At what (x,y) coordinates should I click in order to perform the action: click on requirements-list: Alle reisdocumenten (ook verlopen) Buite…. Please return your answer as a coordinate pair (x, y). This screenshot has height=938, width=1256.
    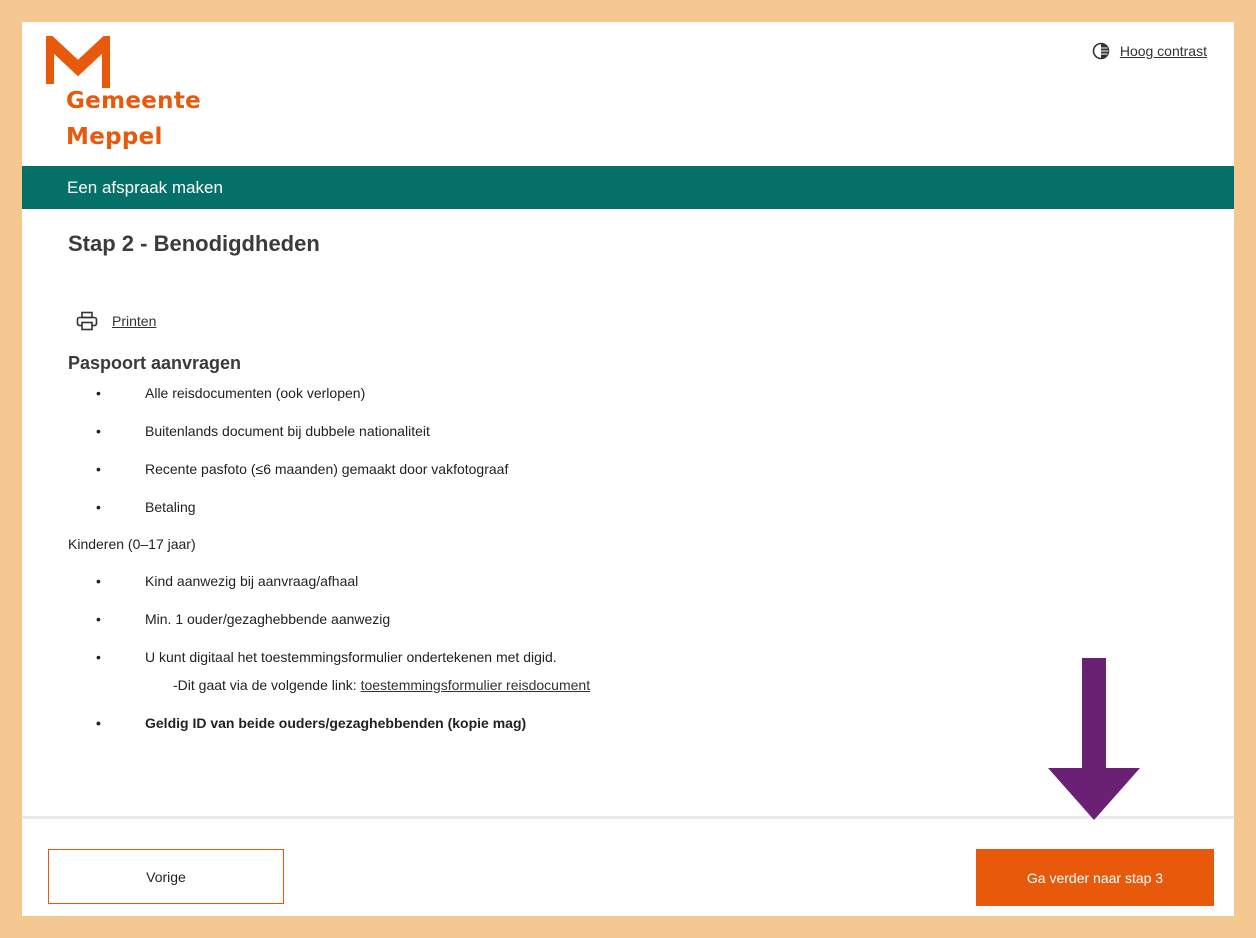
    Looking at the image, I should click on (651, 450).